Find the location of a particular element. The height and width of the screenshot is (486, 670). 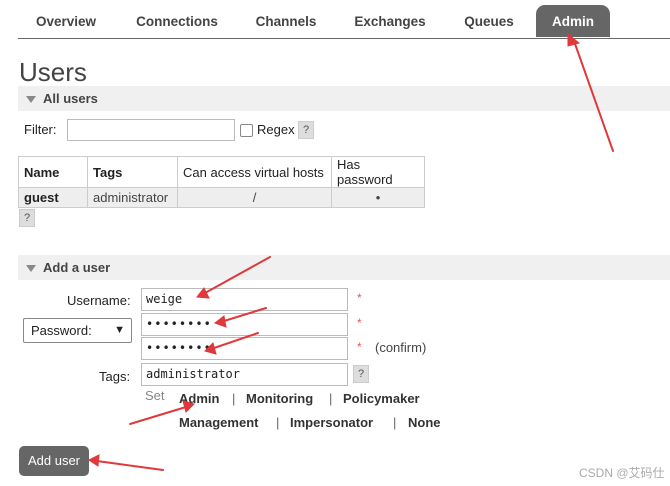

col-vhosts: Can access virtual hosts is located at coordinates (254, 172).